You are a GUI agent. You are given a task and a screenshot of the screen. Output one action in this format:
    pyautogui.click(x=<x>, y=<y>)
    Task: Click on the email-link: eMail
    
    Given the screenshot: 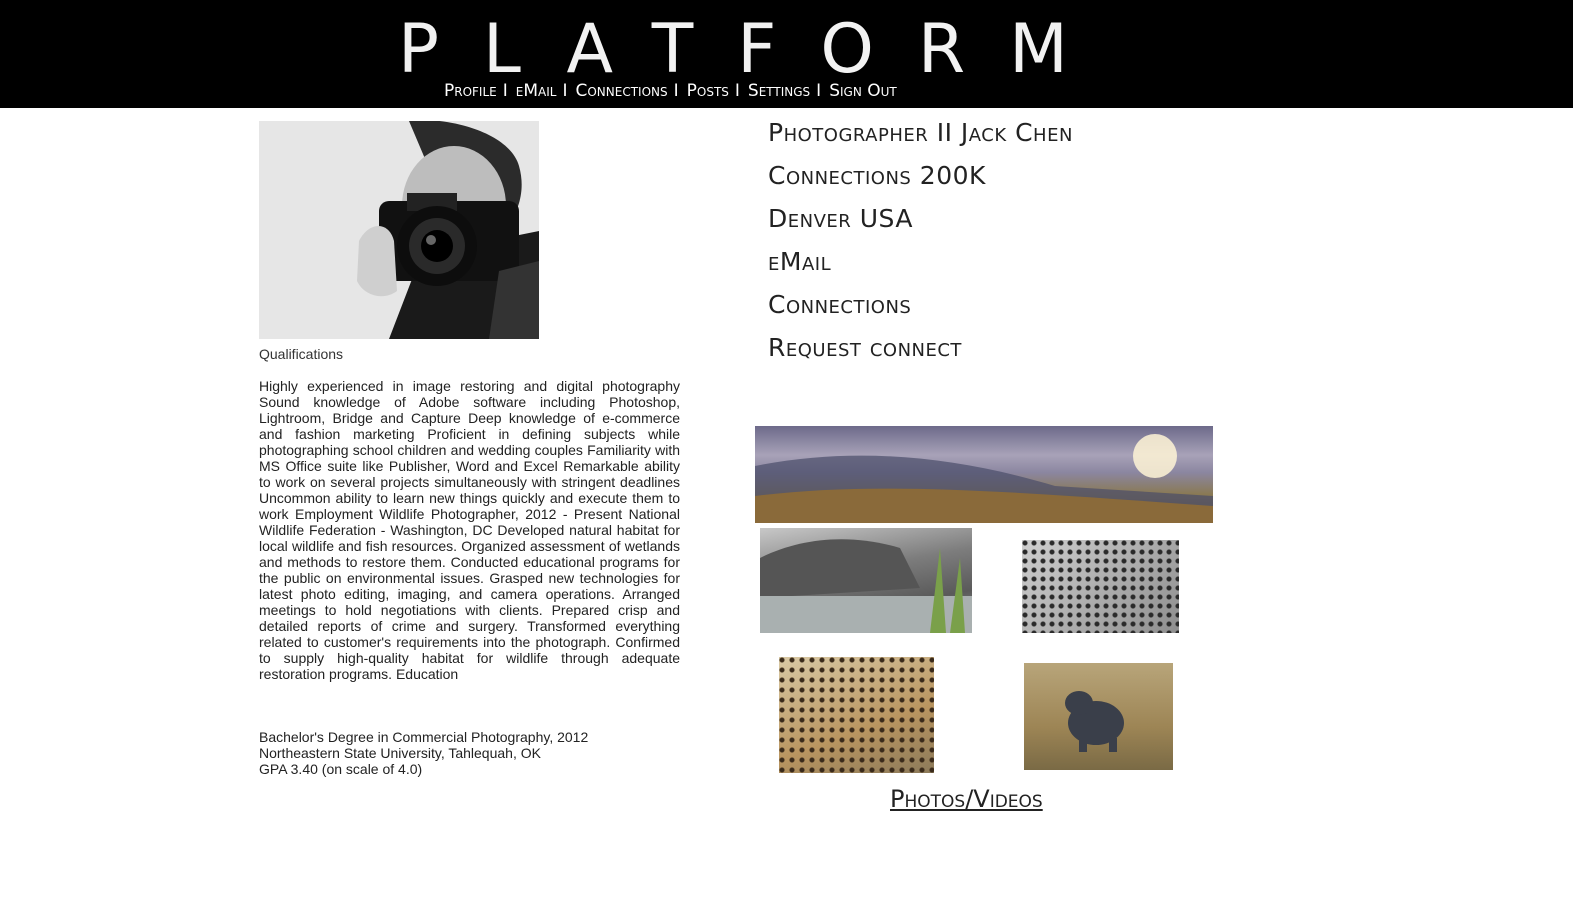 What is the action you would take?
    pyautogui.click(x=920, y=268)
    